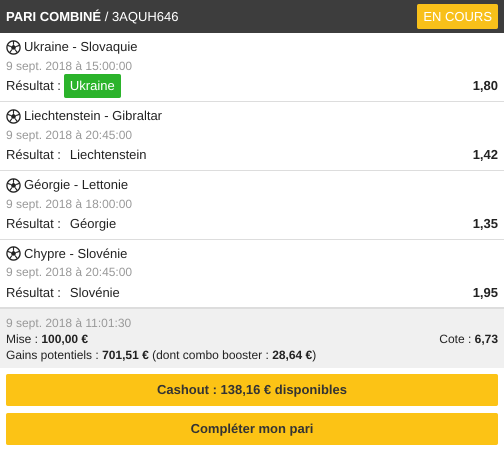 The height and width of the screenshot is (449, 504). What do you see at coordinates (485, 293) in the screenshot?
I see `odds-value: 1,95` at bounding box center [485, 293].